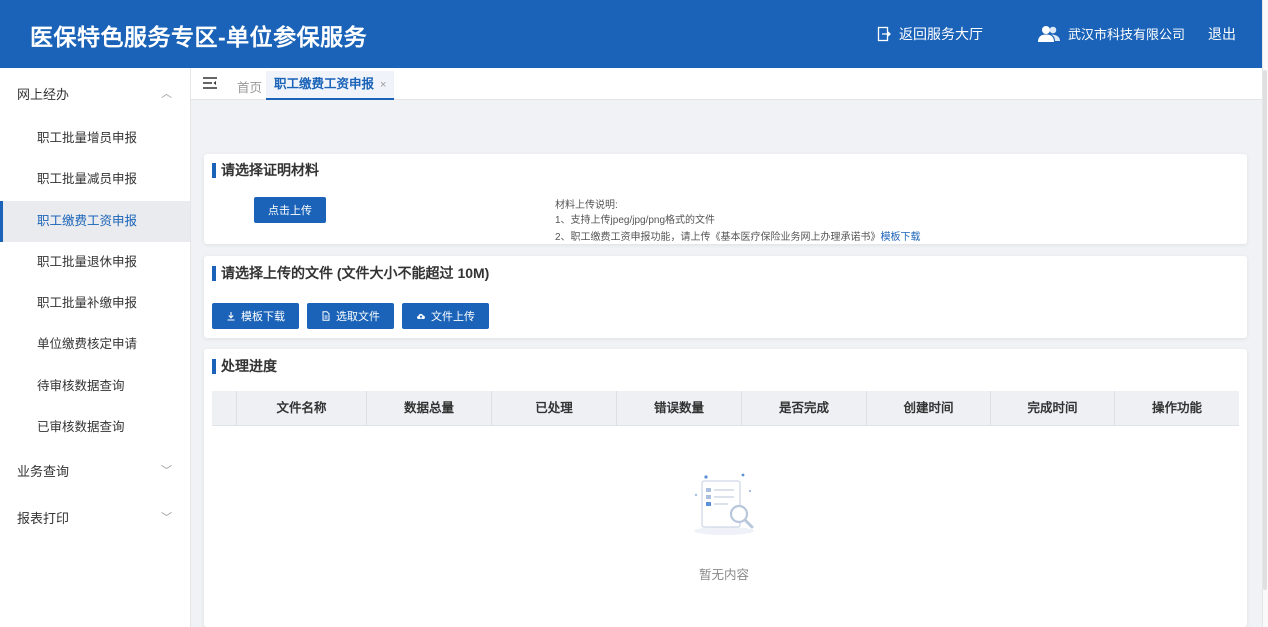 Image resolution: width=1268 pixels, height=627 pixels. Describe the element at coordinates (166, 94) in the screenshot. I see `chevron-up-icon: ︿` at that location.